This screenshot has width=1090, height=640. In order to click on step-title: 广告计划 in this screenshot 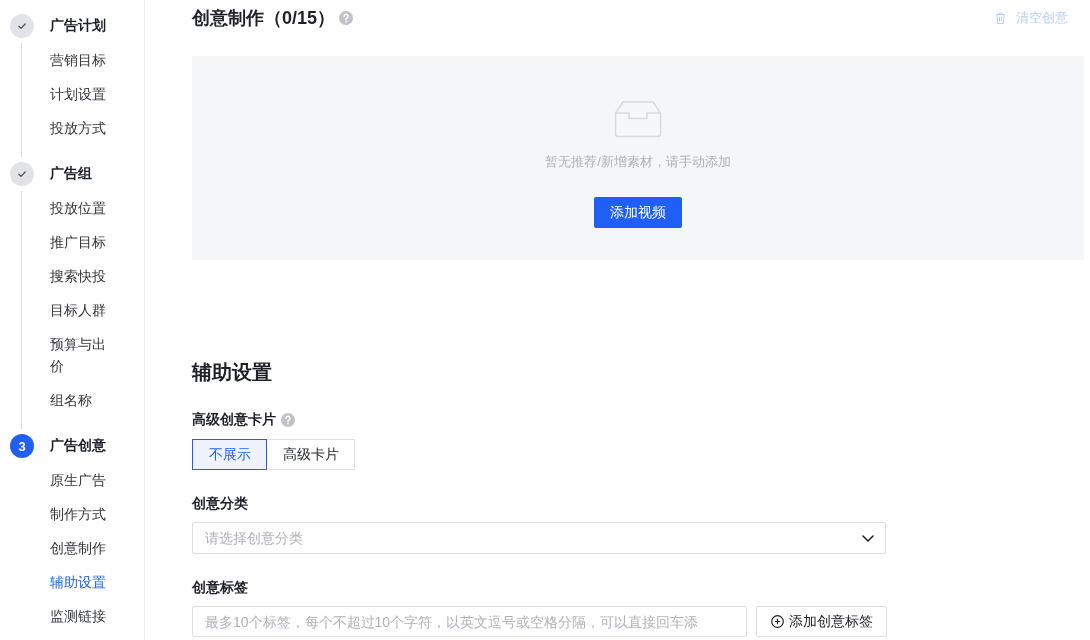, I will do `click(78, 26)`.